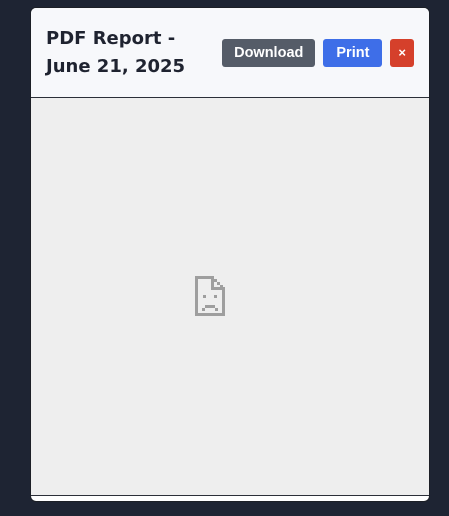  I want to click on download-button: Download, so click(269, 52).